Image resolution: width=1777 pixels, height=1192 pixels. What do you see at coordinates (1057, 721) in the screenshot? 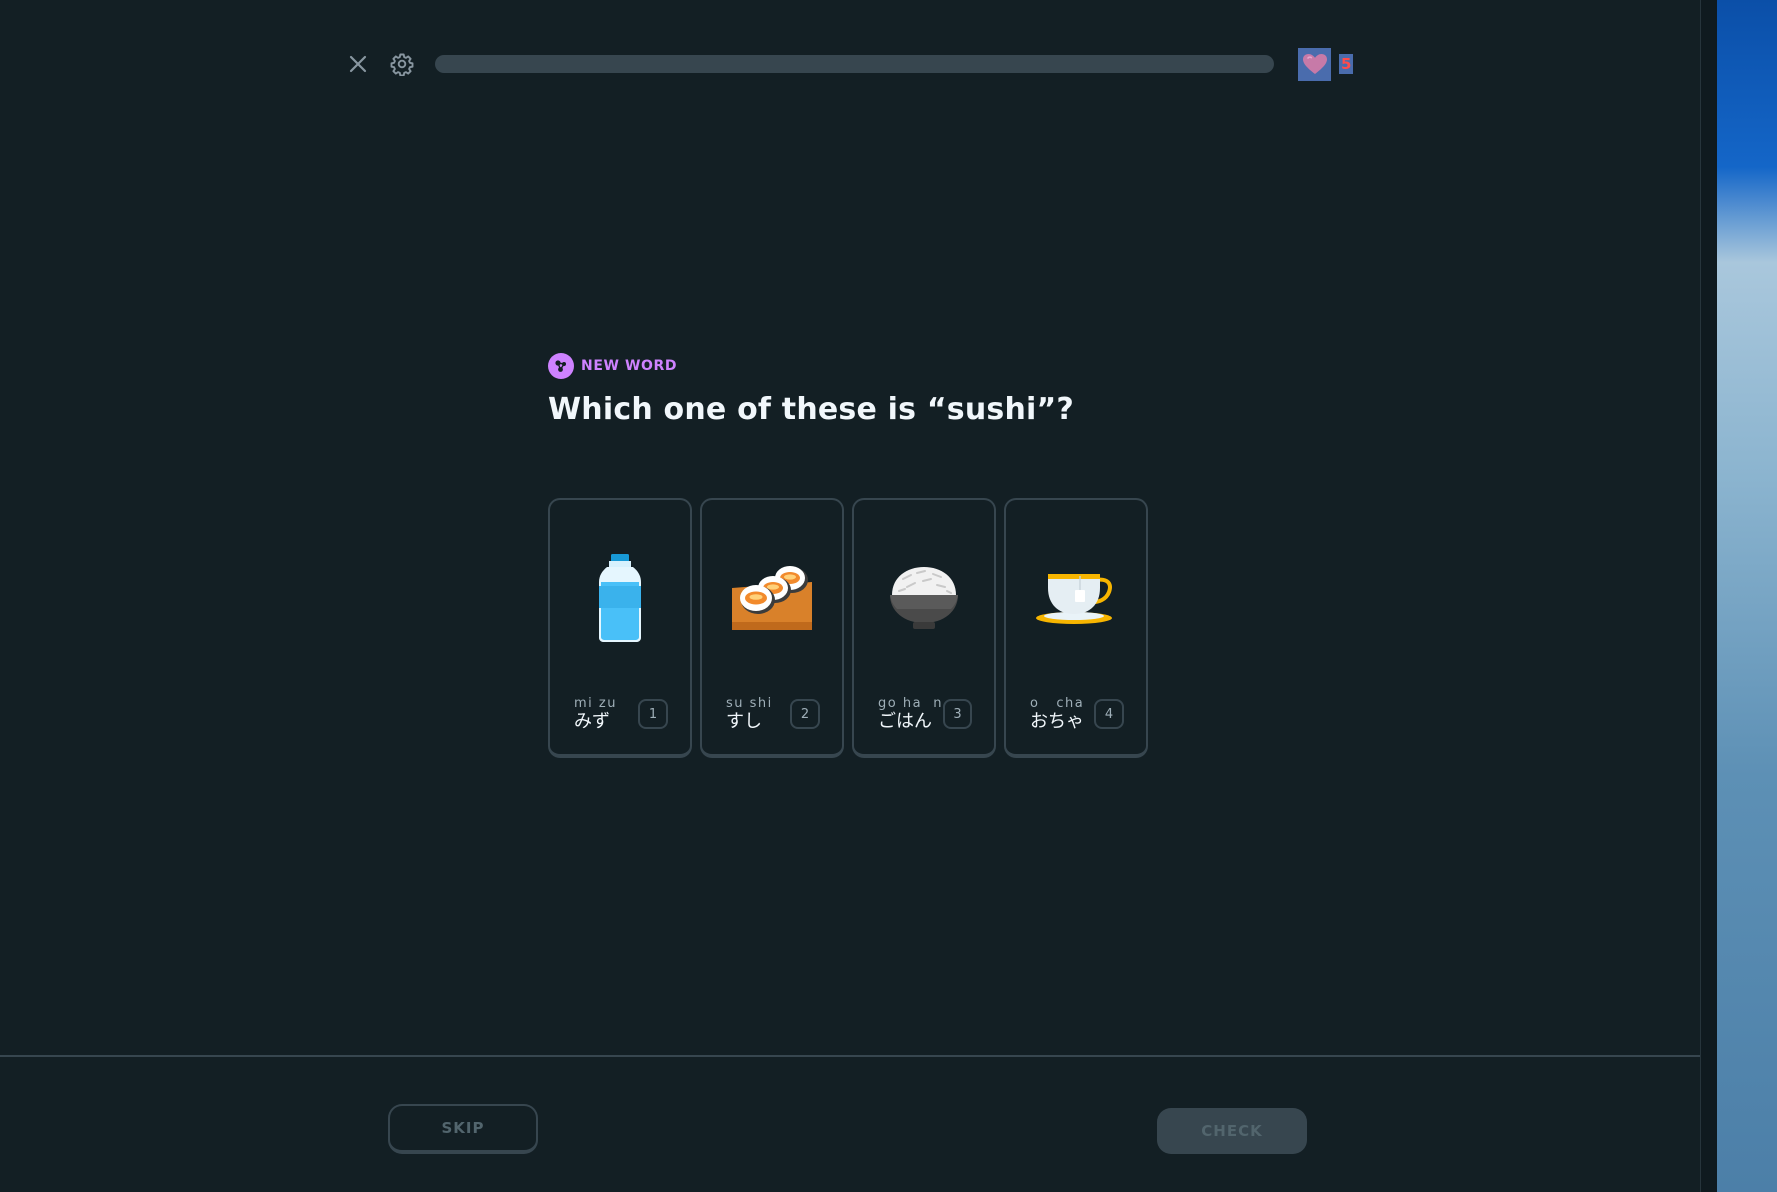
I see `choice-kana: おちゃ` at bounding box center [1057, 721].